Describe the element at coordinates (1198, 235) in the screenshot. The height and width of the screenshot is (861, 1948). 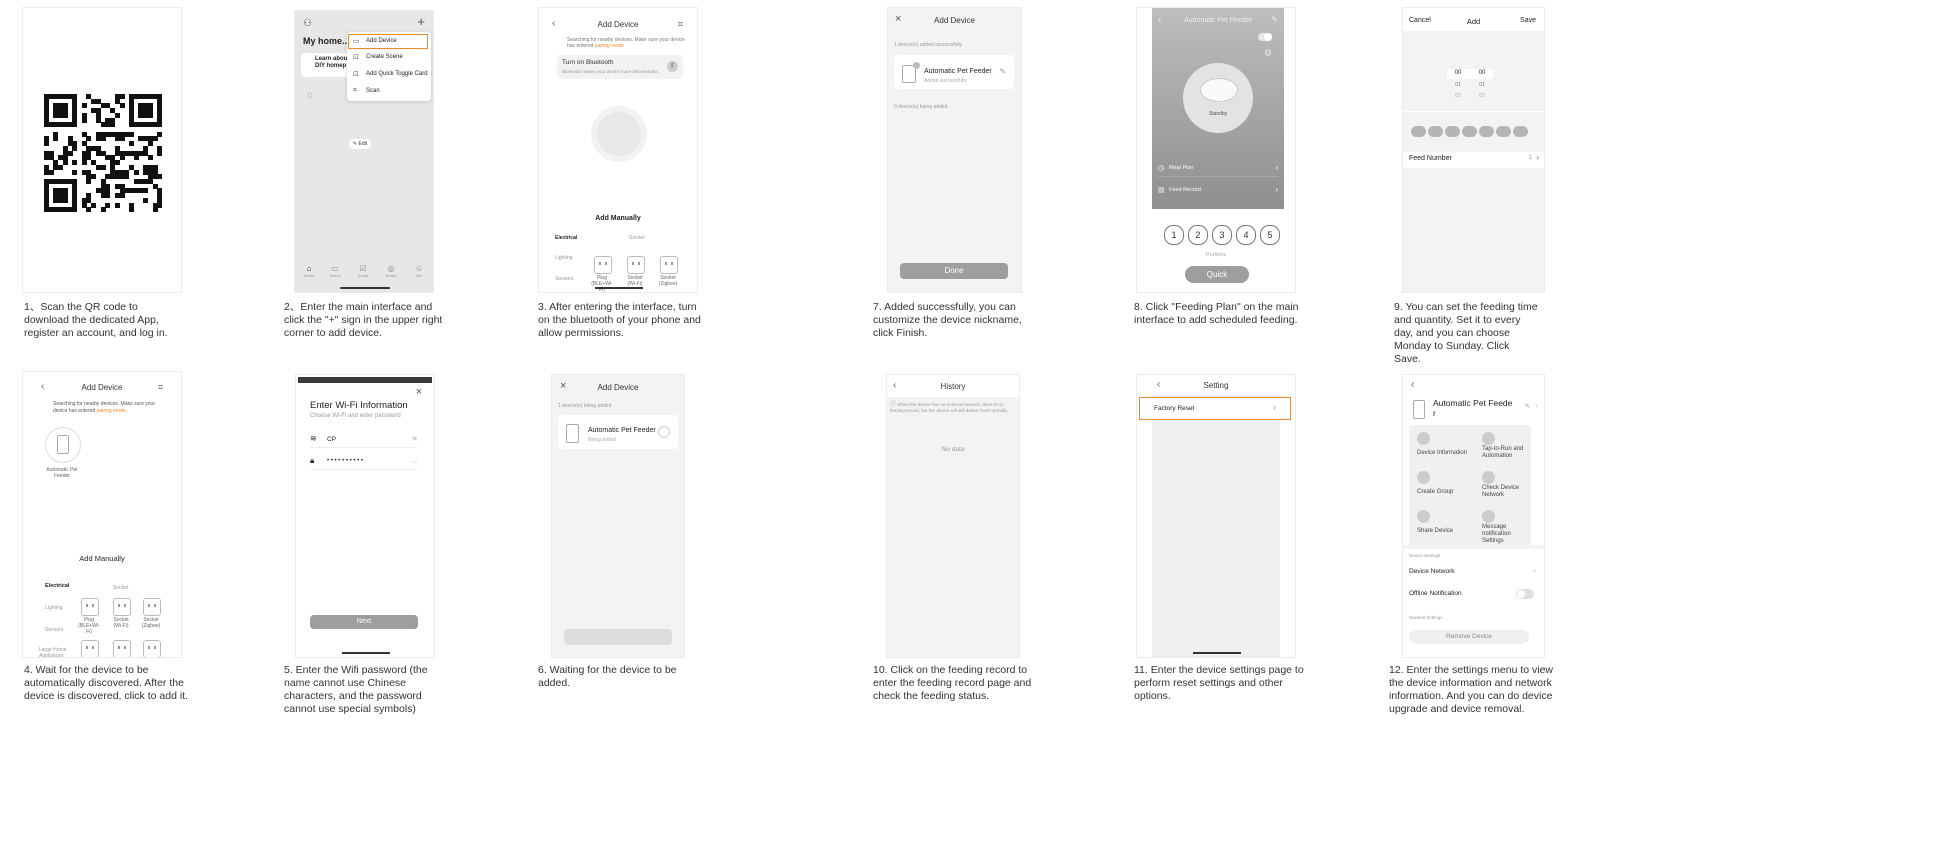
I see `portion-2: 2` at that location.